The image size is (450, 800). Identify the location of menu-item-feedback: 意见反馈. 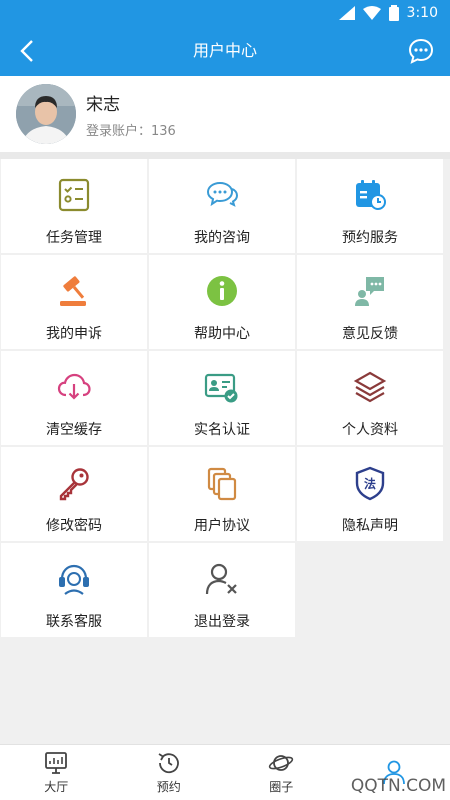
(370, 302).